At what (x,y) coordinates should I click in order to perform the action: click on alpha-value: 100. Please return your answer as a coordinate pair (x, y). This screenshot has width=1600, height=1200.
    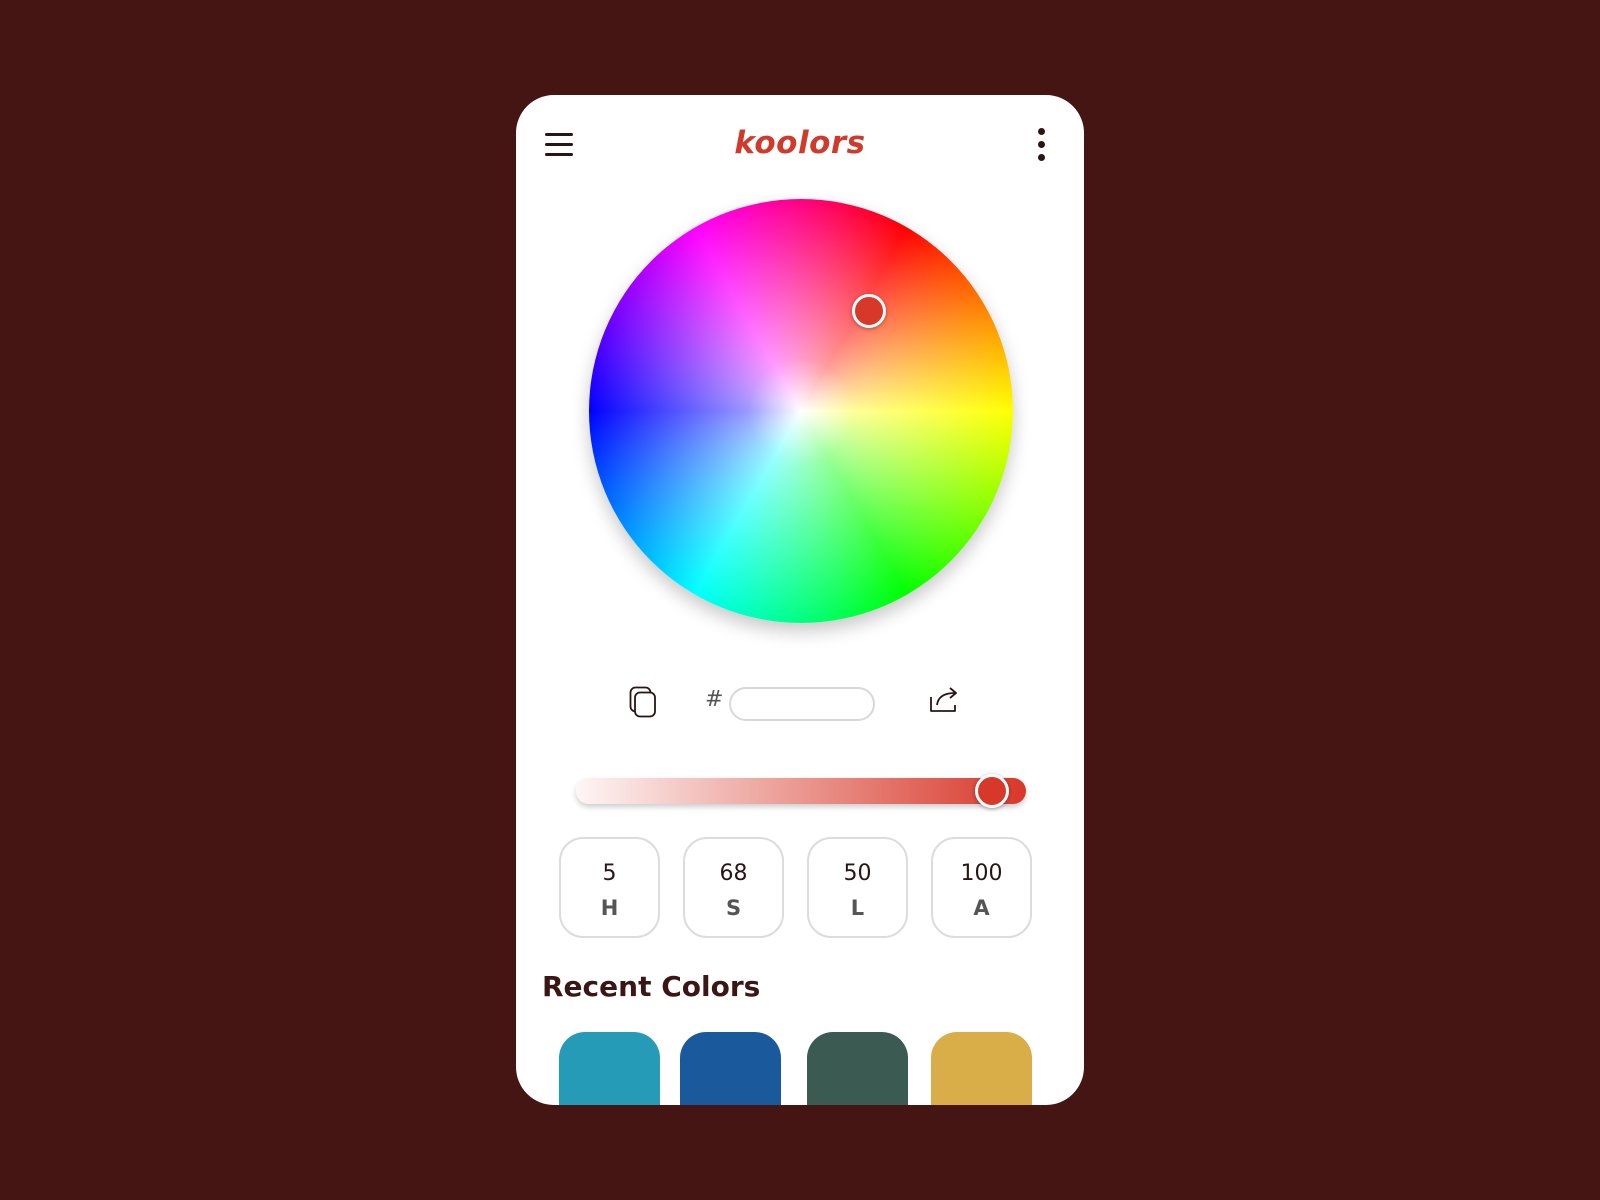
    Looking at the image, I should click on (981, 873).